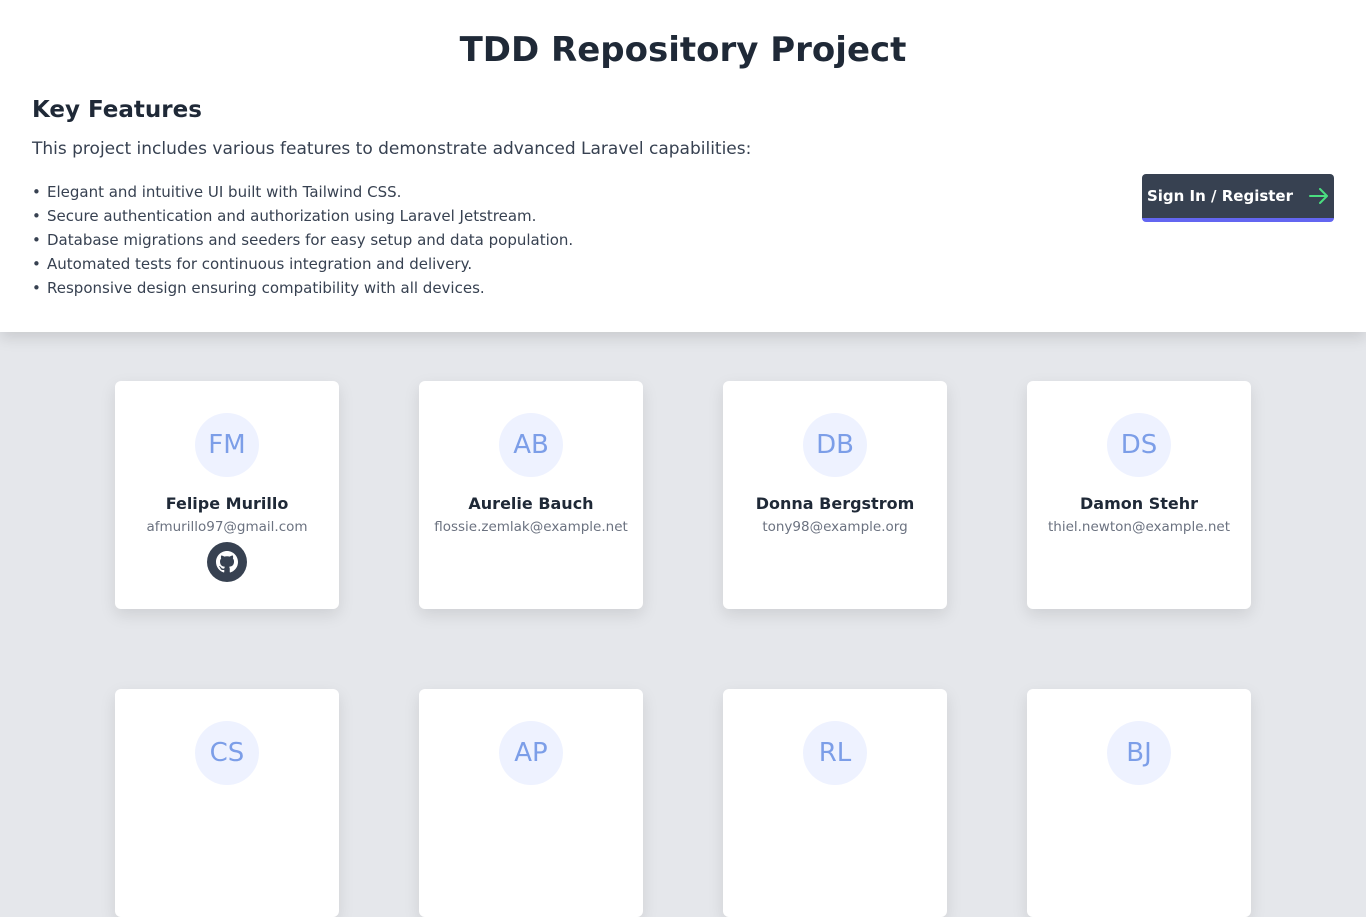  I want to click on user-card: RL, so click(835, 803).